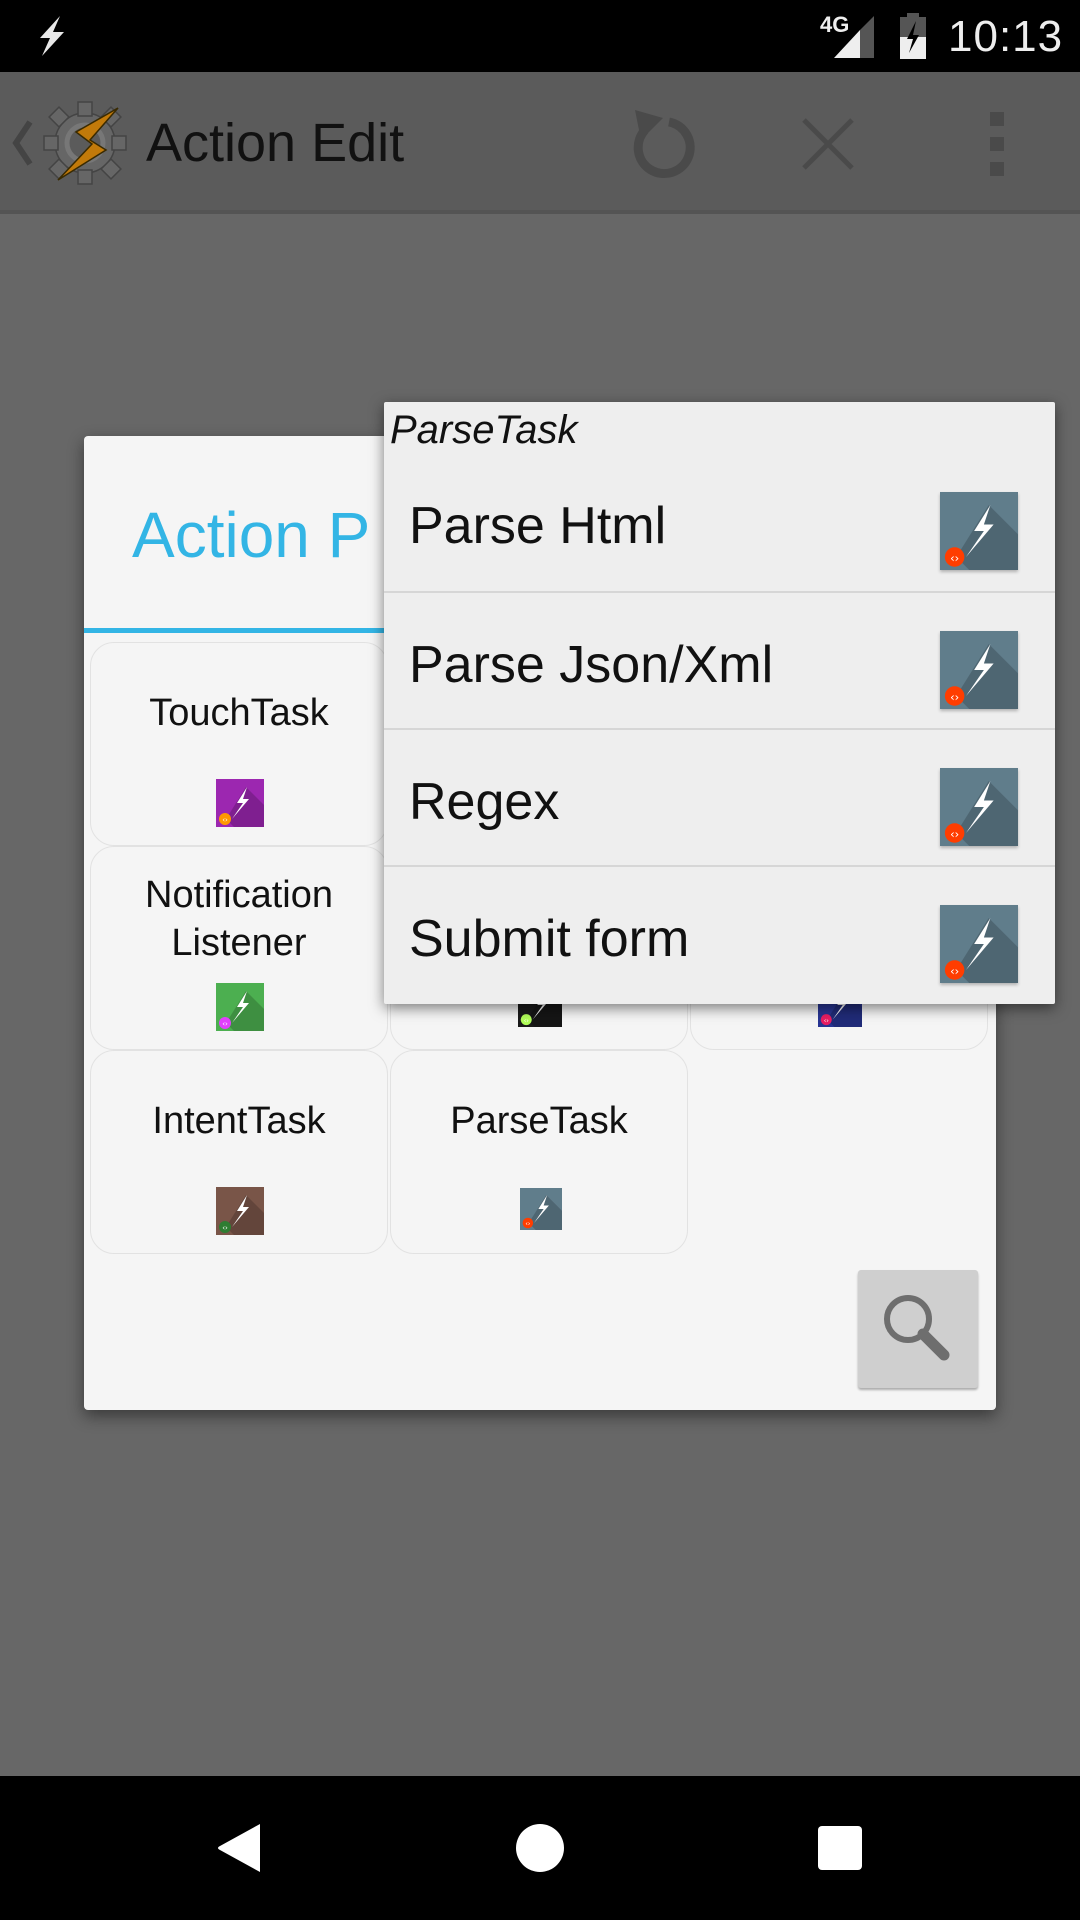  I want to click on plugin-label: ParseTask, so click(539, 1121).